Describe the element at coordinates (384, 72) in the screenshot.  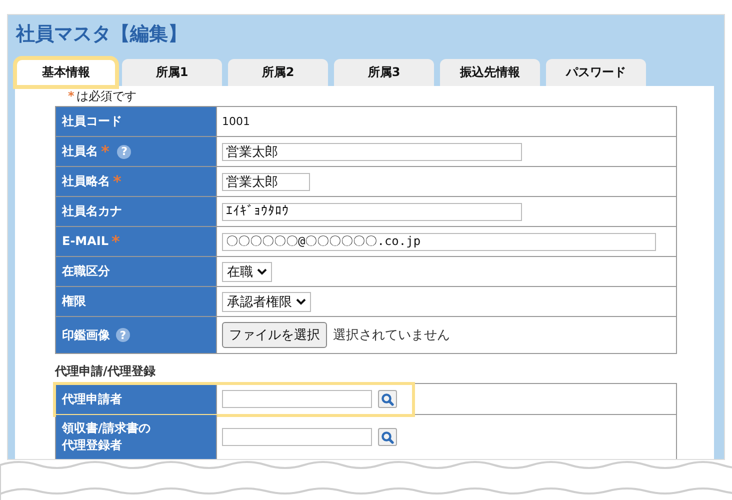
I see `tab: 所属3` at that location.